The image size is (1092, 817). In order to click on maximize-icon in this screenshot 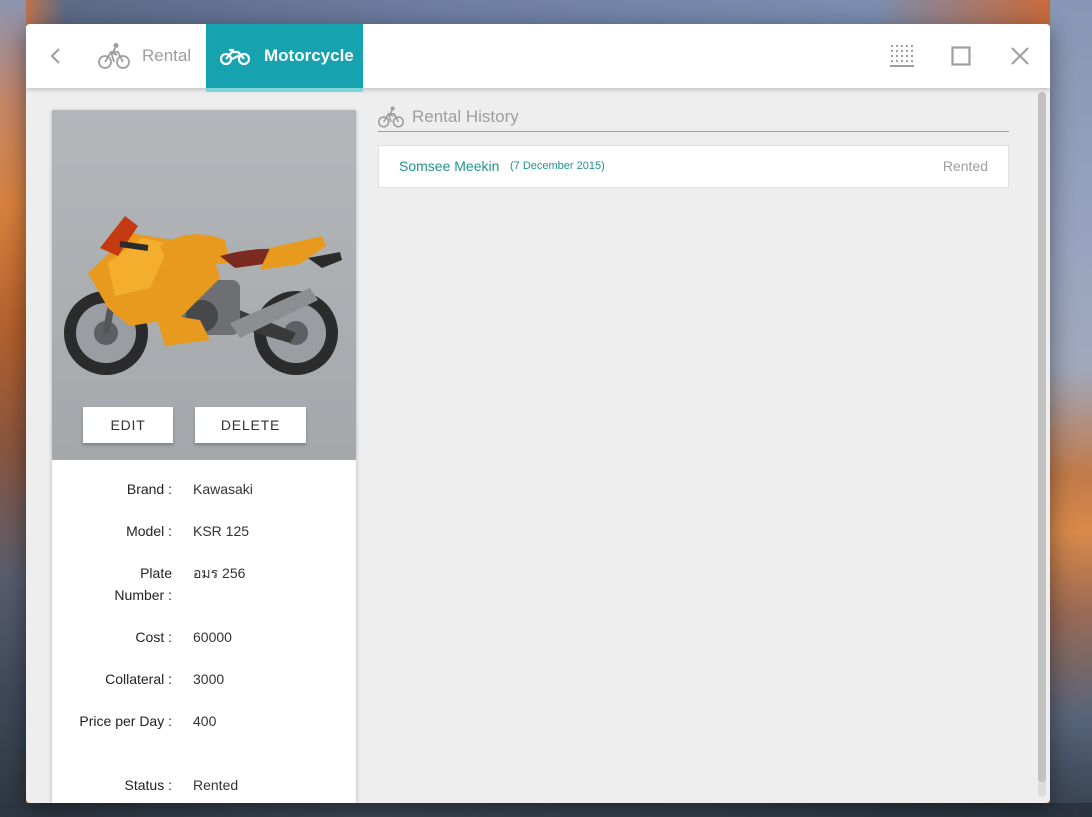, I will do `click(961, 56)`.